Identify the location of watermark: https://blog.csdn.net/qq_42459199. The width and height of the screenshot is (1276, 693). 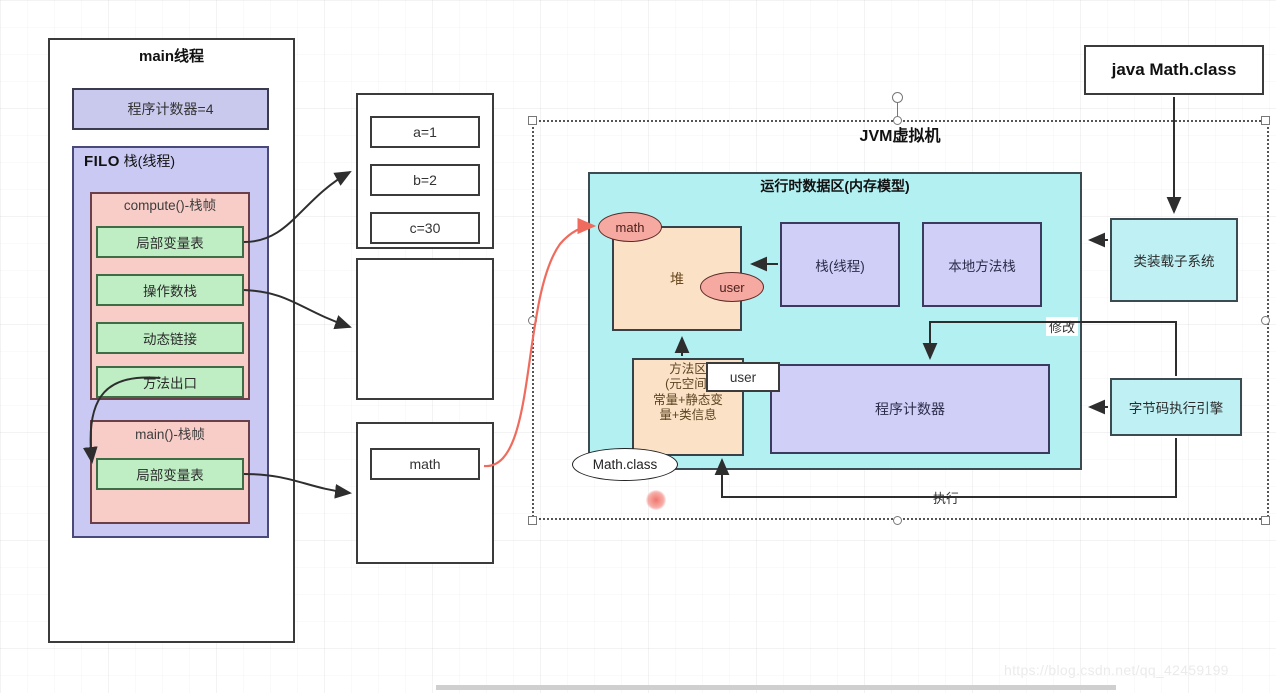
(1116, 670).